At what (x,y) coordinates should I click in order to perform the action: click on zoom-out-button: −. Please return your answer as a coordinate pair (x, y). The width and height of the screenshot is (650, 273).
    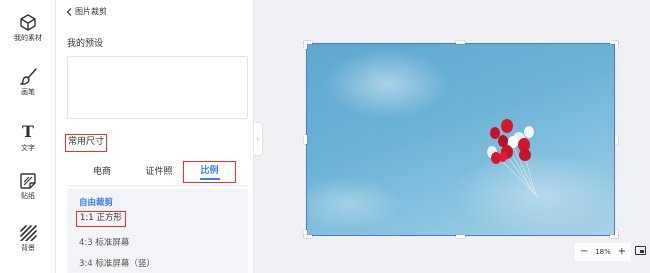
    Looking at the image, I should click on (584, 252).